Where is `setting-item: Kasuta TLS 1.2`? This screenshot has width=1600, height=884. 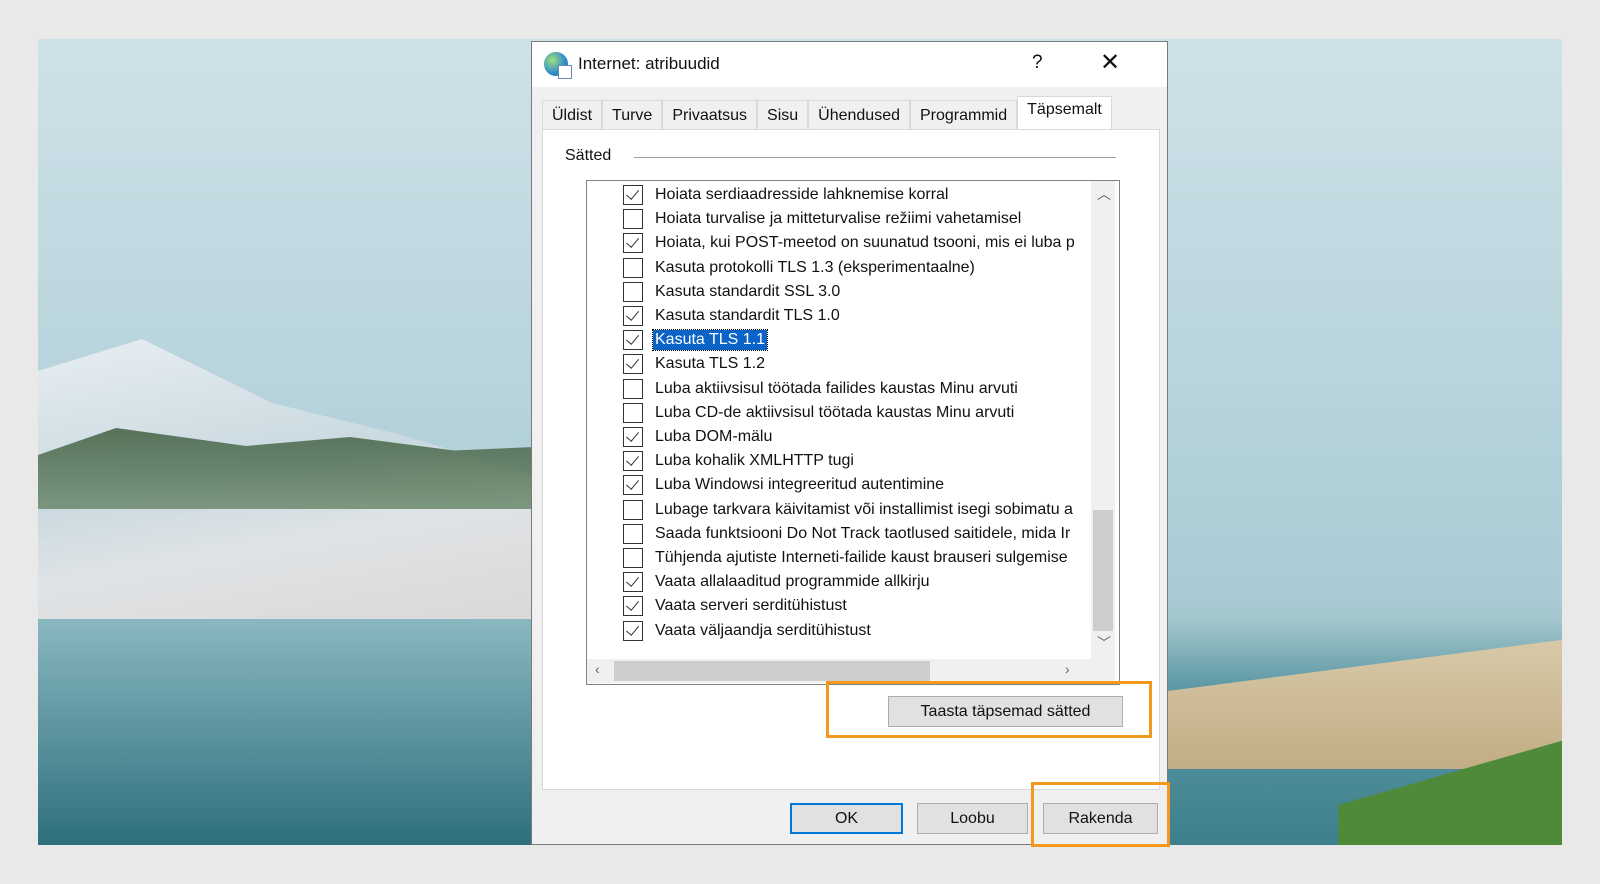
setting-item: Kasuta TLS 1.2 is located at coordinates (853, 364).